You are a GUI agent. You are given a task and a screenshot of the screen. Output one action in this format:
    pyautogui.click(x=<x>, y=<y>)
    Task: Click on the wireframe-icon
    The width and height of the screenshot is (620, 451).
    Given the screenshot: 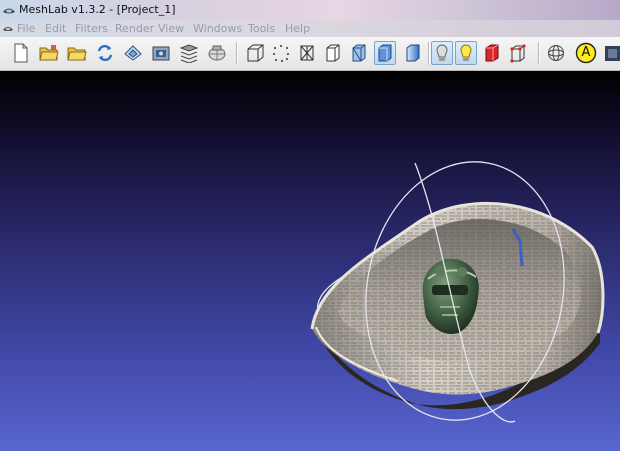 What is the action you would take?
    pyautogui.click(x=307, y=53)
    